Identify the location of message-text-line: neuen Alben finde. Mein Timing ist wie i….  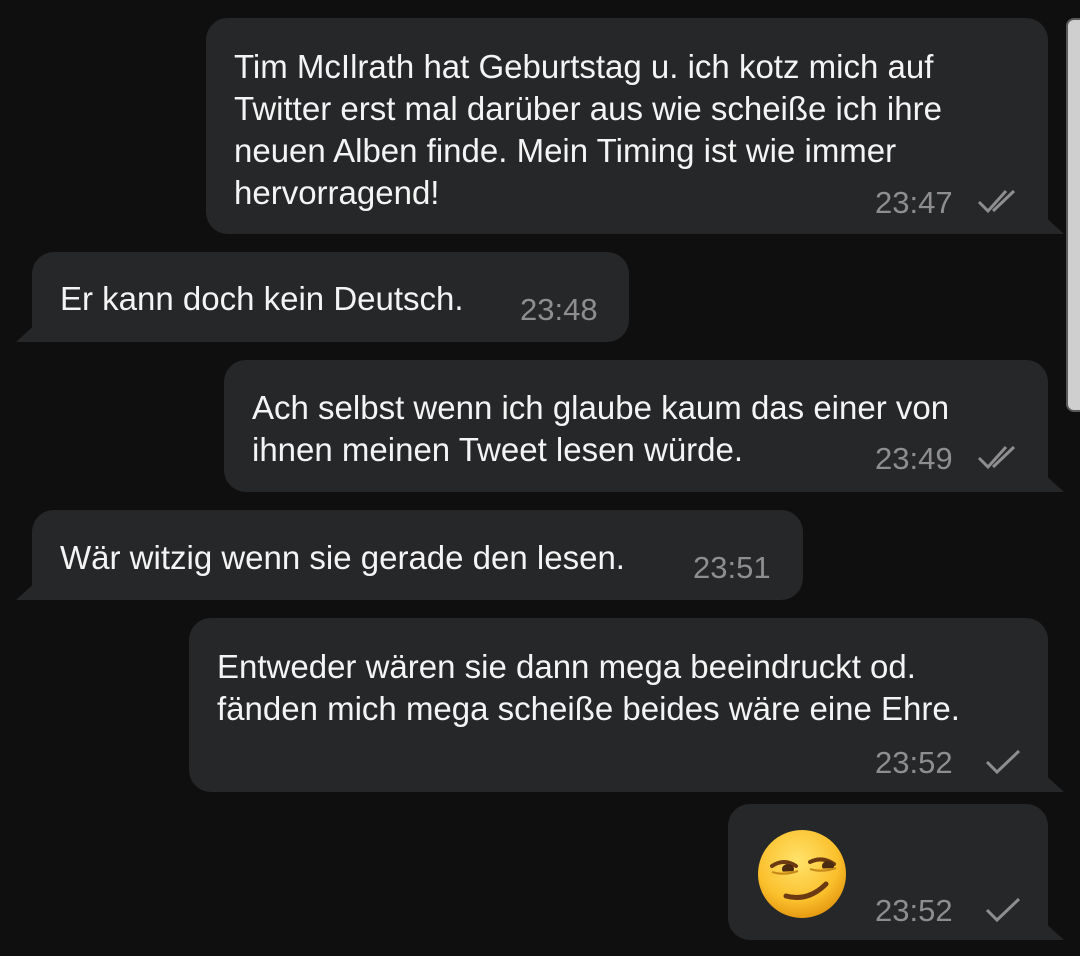
(565, 150).